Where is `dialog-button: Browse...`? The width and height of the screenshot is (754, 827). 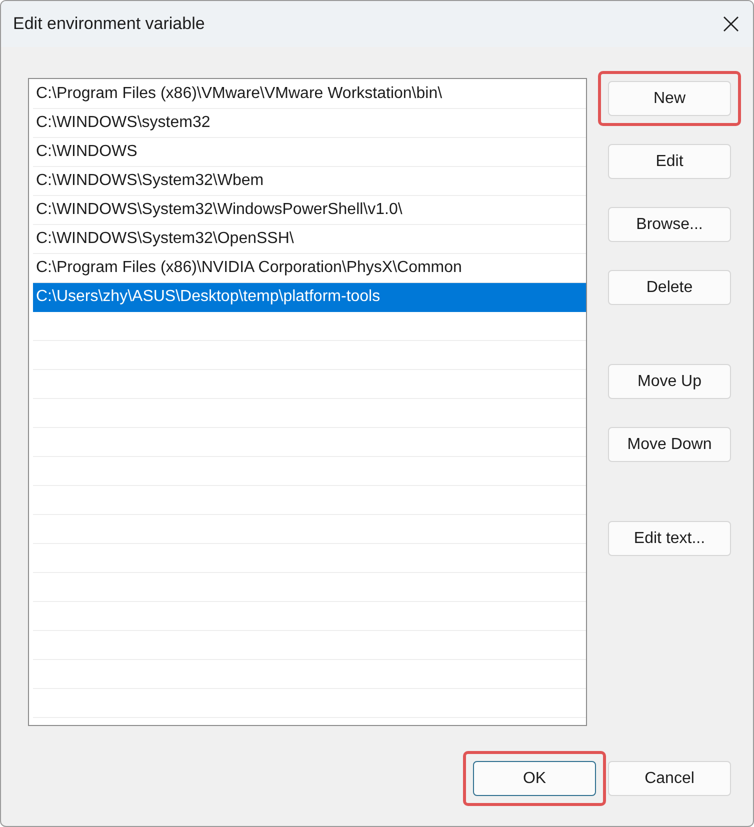 dialog-button: Browse... is located at coordinates (669, 224).